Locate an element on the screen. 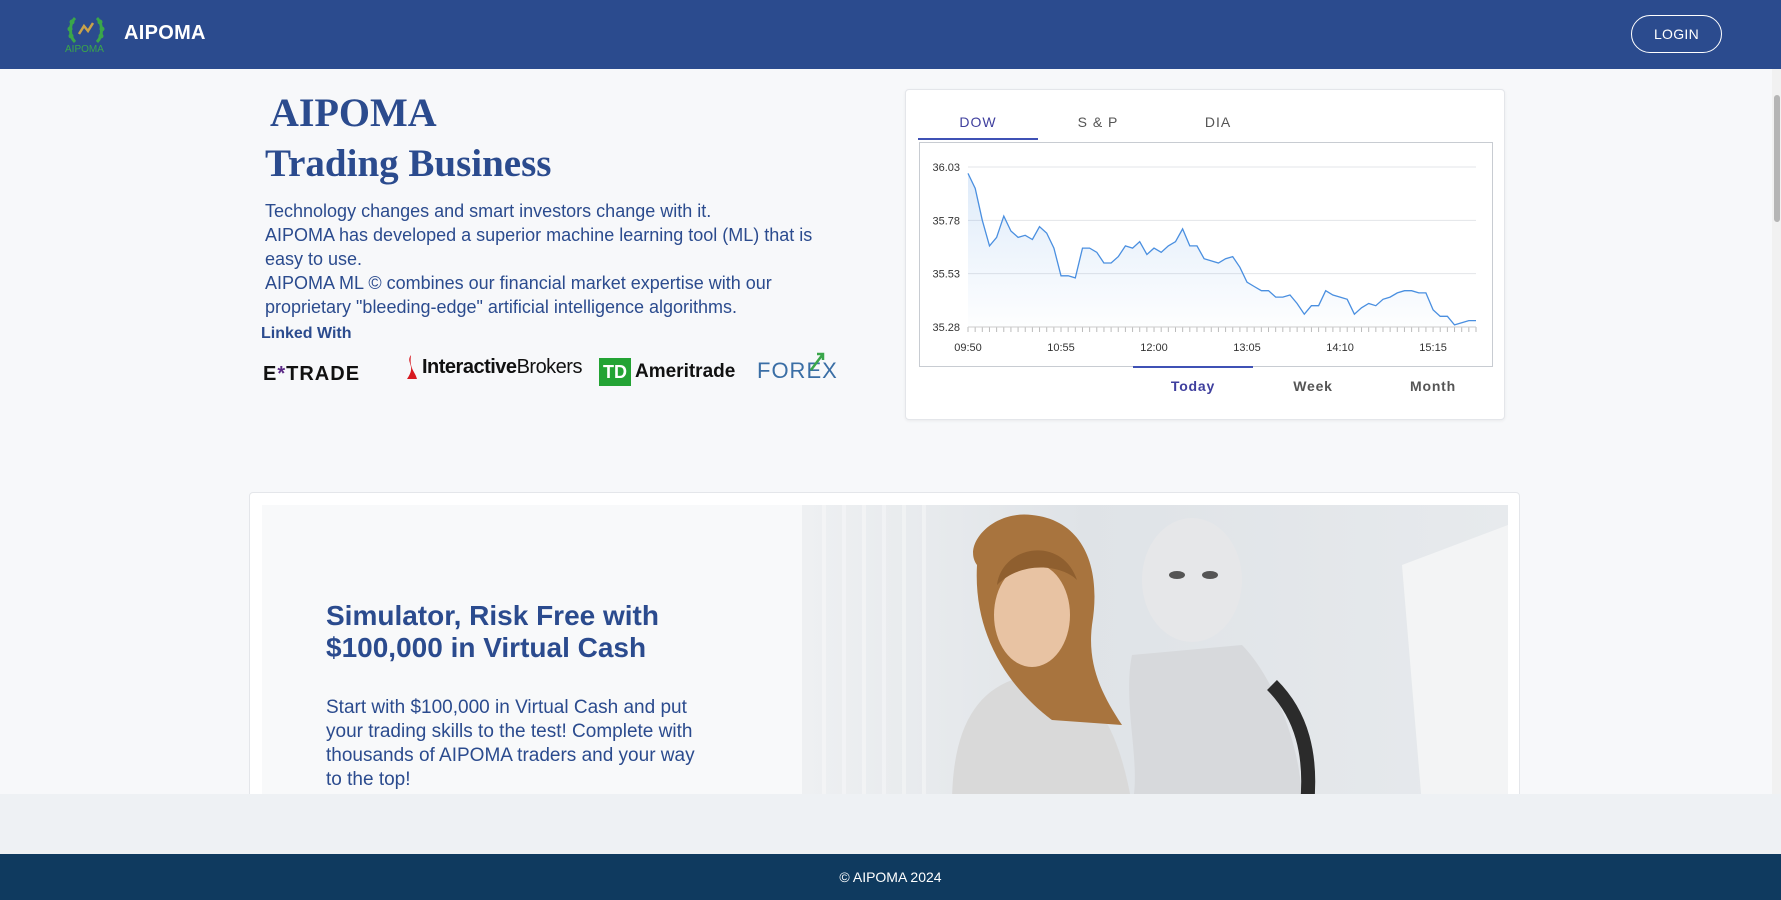 The height and width of the screenshot is (900, 1781). hero-subtitle: Trading Business is located at coordinates (408, 163).